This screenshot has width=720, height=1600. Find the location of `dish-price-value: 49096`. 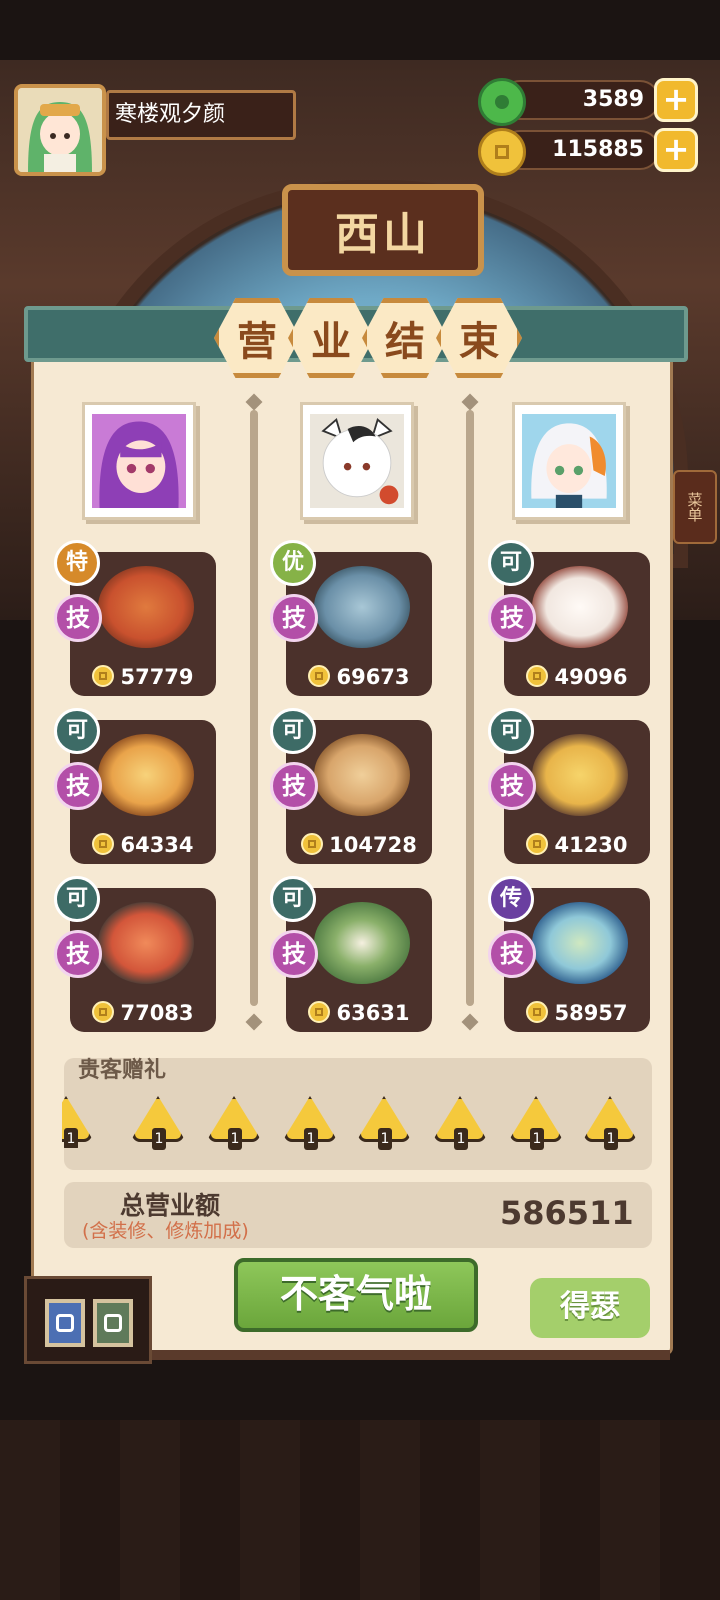

dish-price-value: 49096 is located at coordinates (591, 677).